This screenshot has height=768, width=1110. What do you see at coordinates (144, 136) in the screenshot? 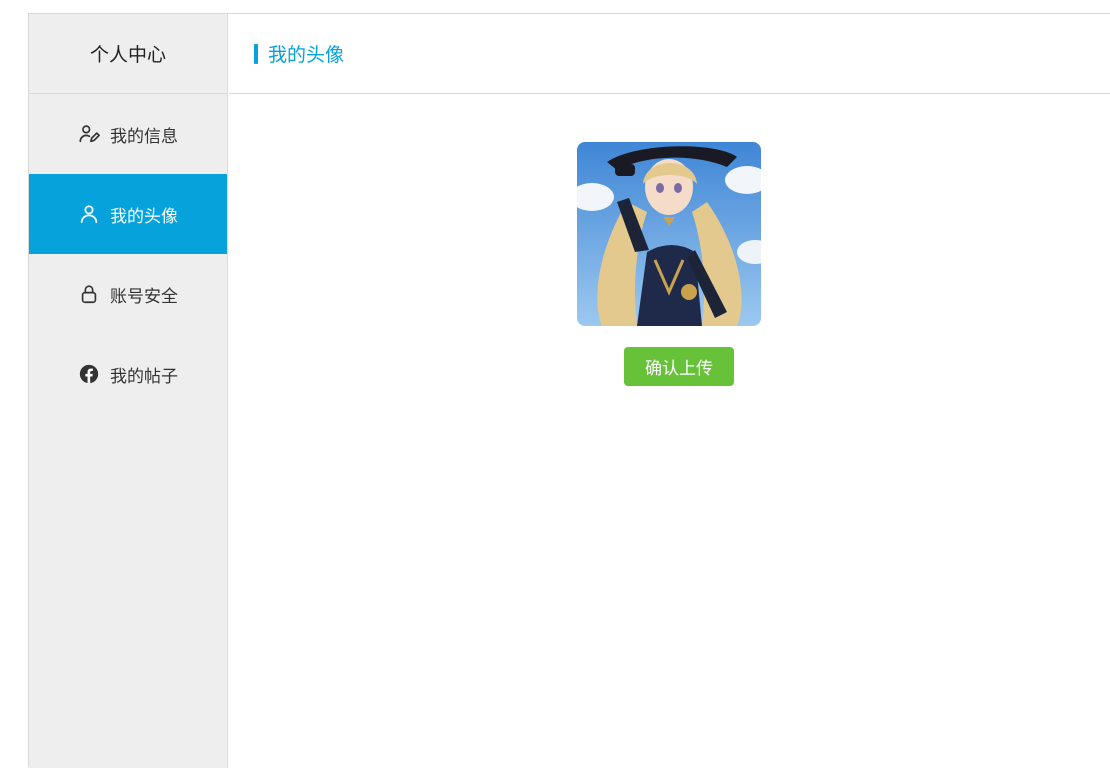
I see `sidebar-item-label: 我的信息` at bounding box center [144, 136].